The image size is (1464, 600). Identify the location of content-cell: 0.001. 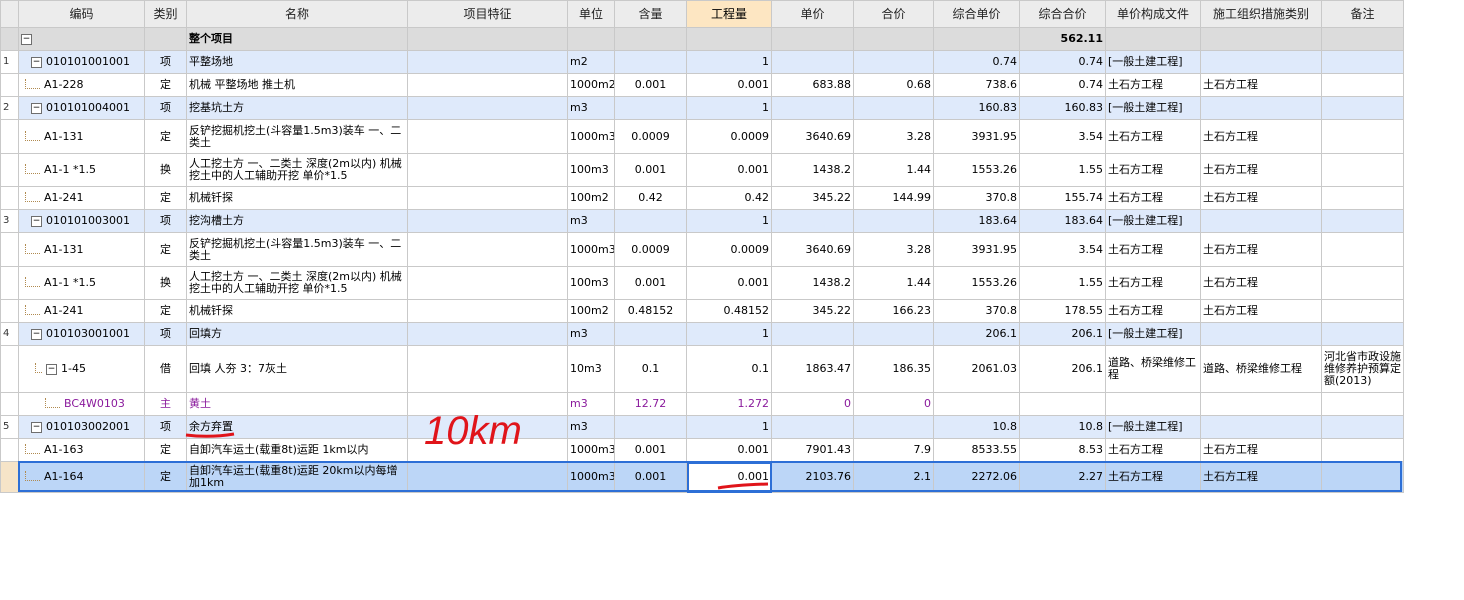
(650, 450).